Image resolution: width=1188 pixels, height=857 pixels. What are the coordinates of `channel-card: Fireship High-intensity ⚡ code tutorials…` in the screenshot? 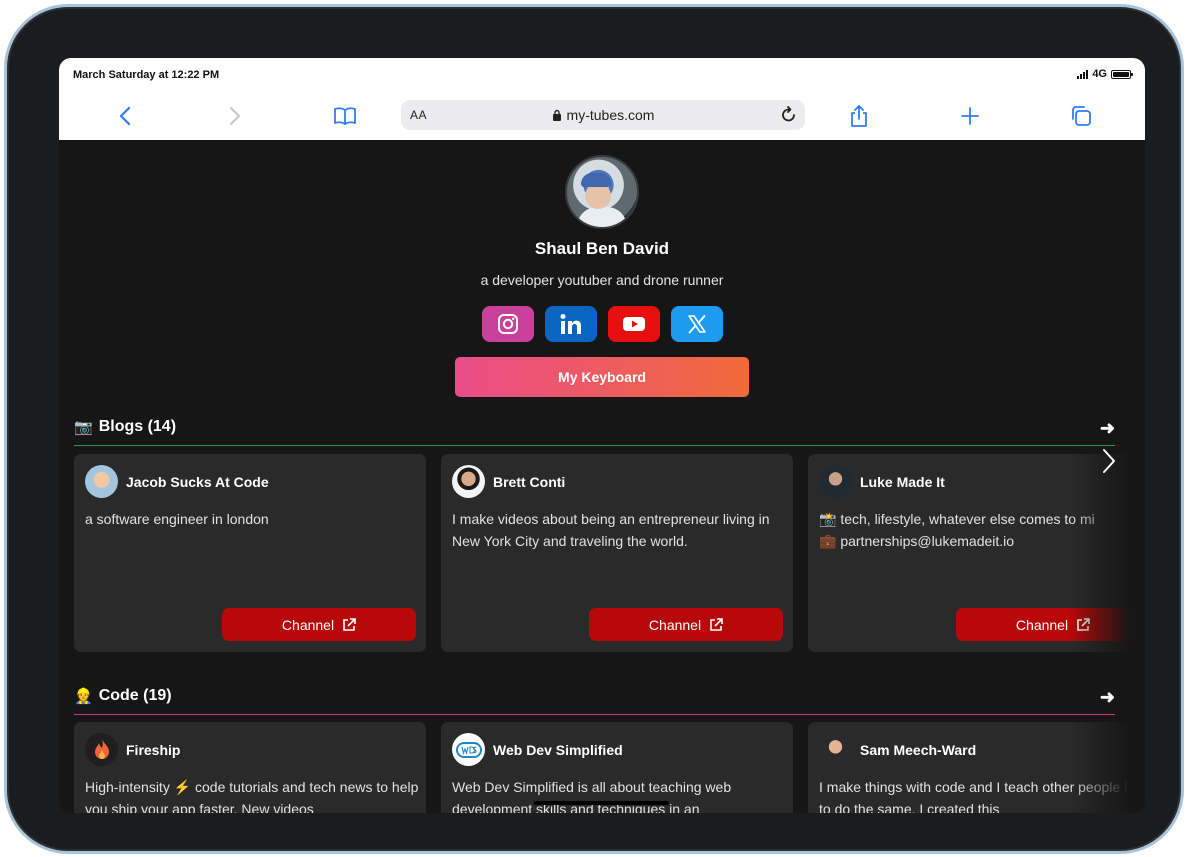 It's located at (250, 767).